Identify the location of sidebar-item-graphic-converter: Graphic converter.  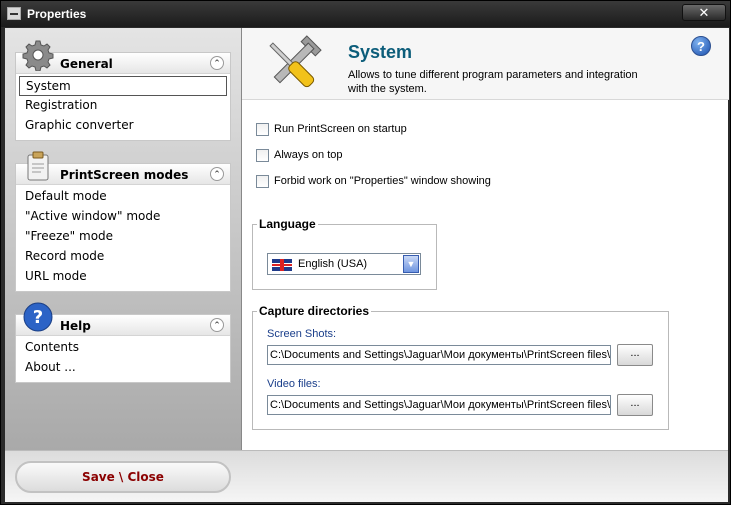
(123, 126).